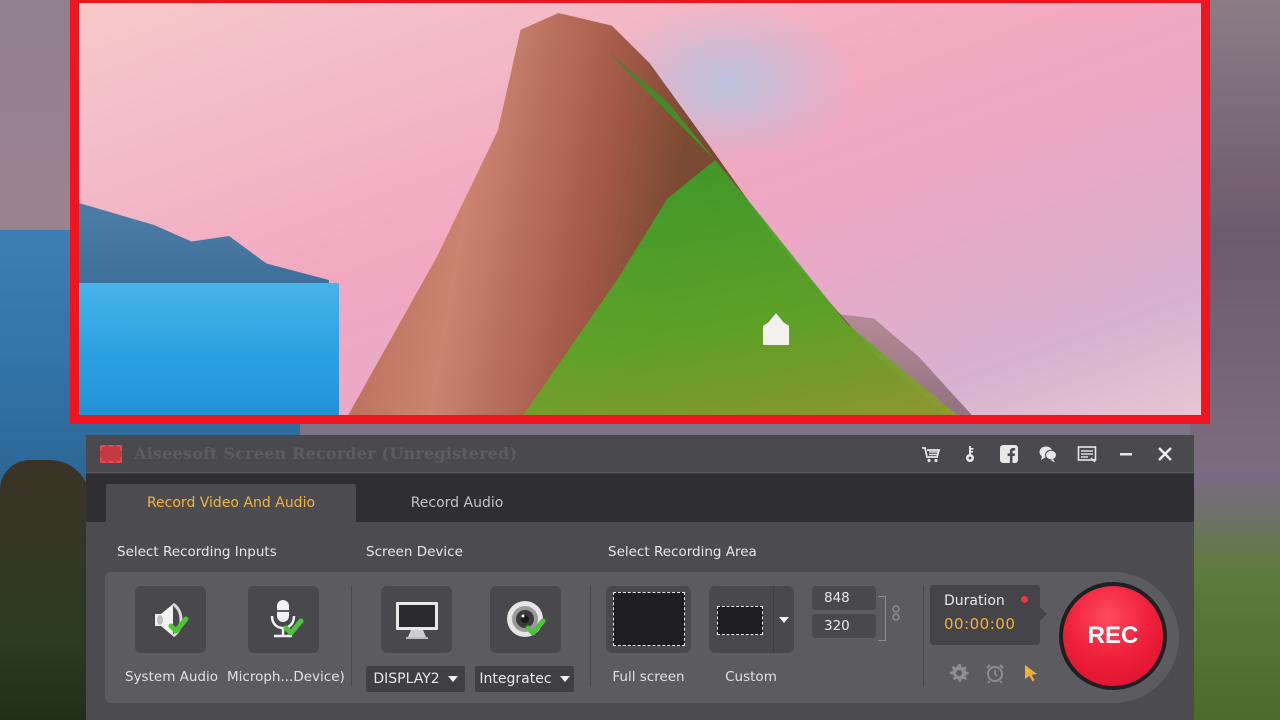  I want to click on webcam-select: Integratec, so click(524, 679).